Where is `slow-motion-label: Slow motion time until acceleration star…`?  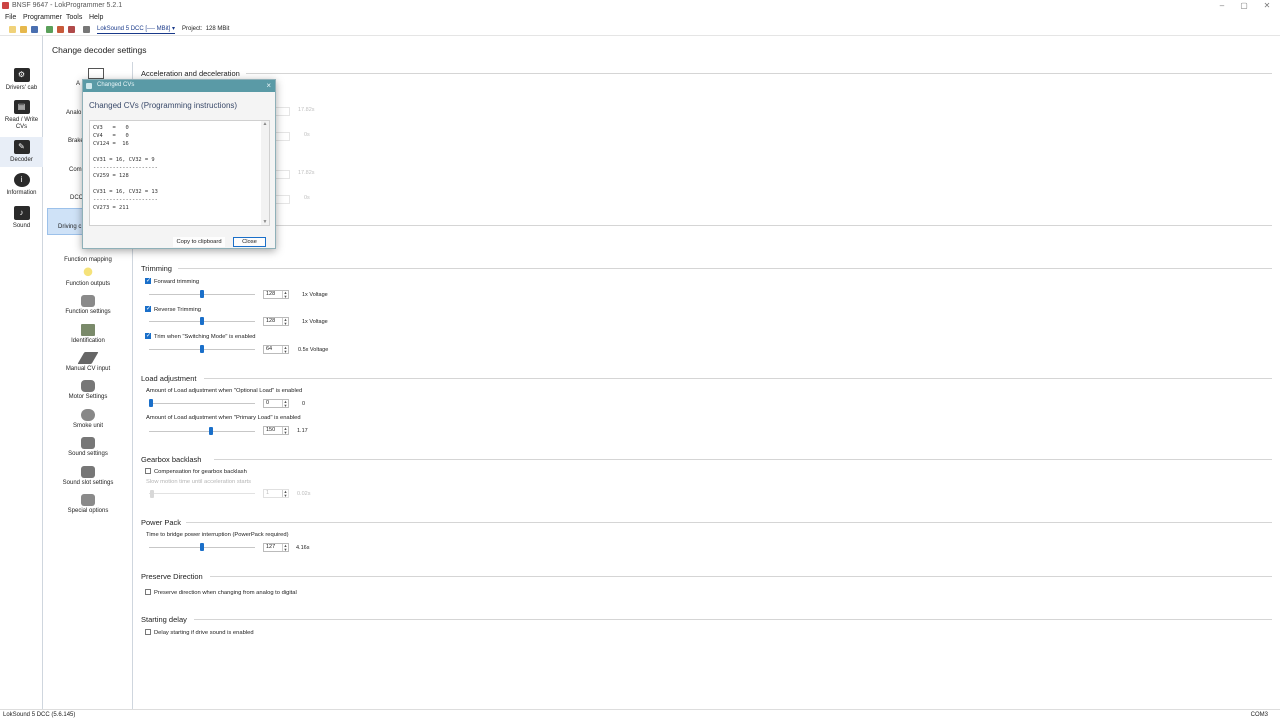 slow-motion-label: Slow motion time until acceleration star… is located at coordinates (199, 482).